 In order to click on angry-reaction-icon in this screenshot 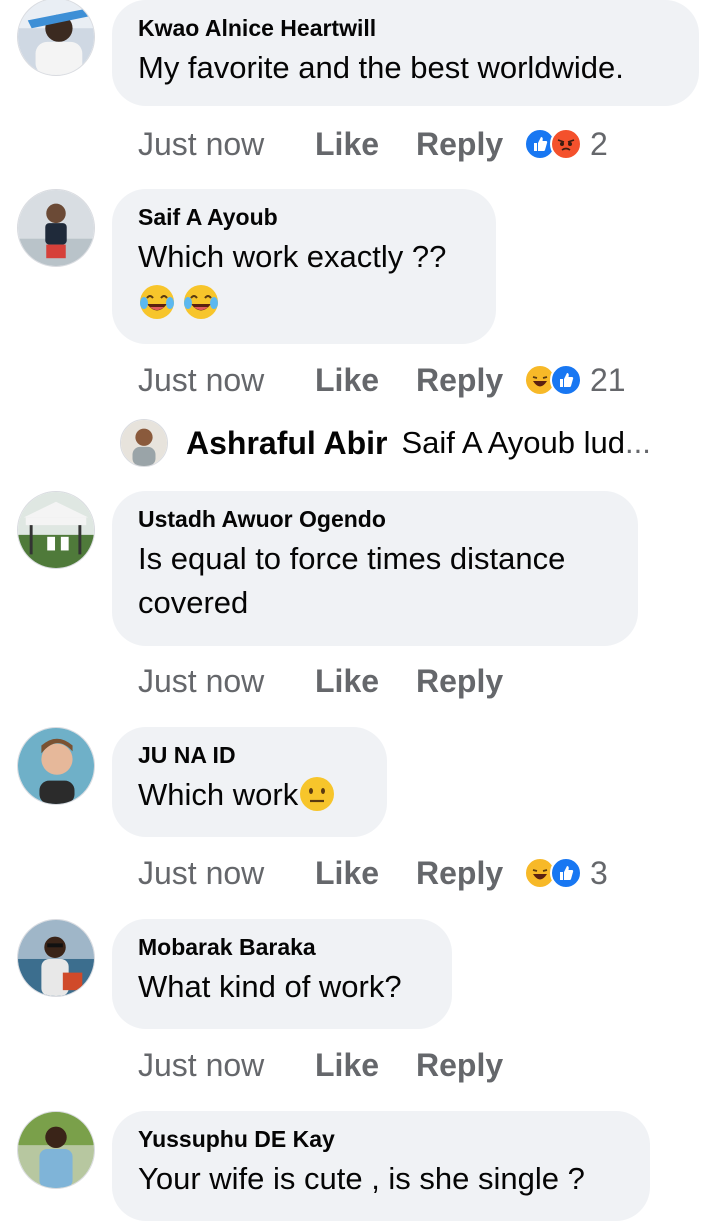, I will do `click(566, 144)`.